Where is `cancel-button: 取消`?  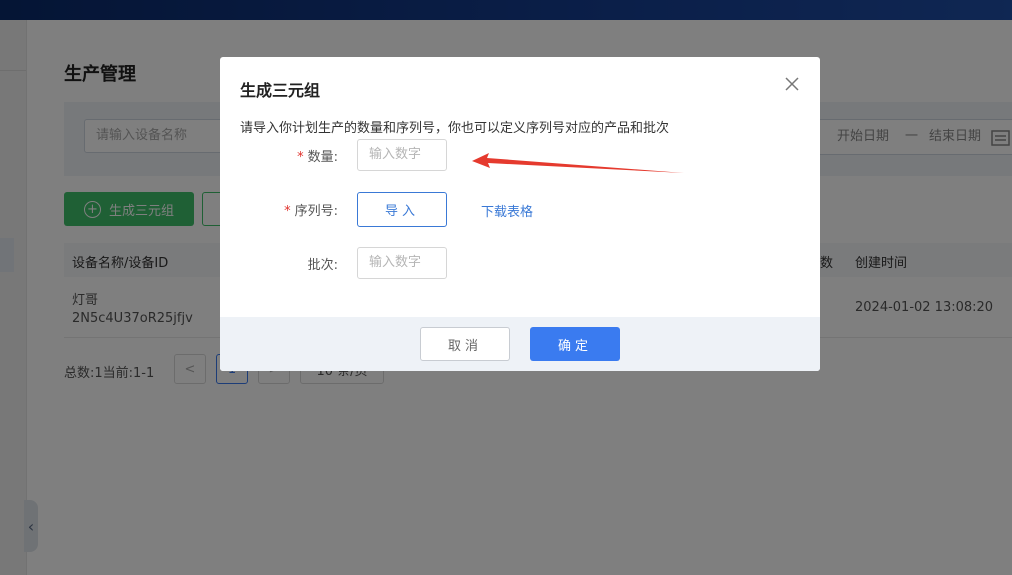
cancel-button: 取消 is located at coordinates (465, 344).